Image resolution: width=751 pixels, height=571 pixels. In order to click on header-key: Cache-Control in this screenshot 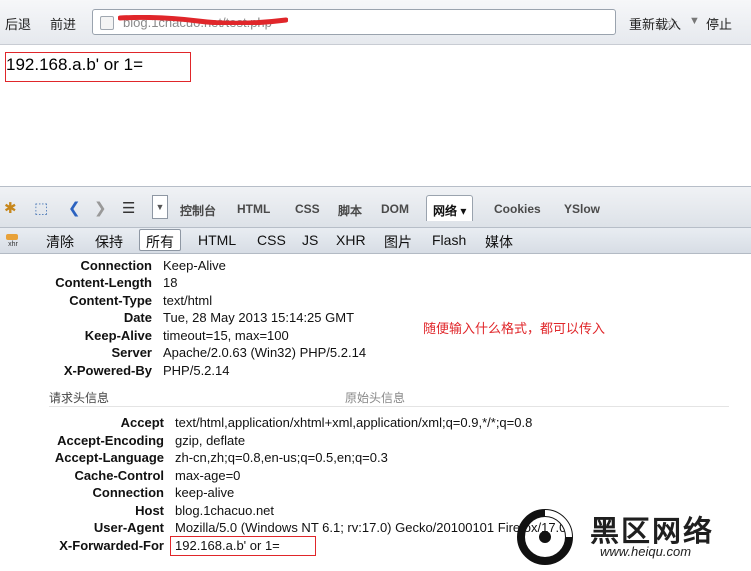, I will do `click(119, 475)`.